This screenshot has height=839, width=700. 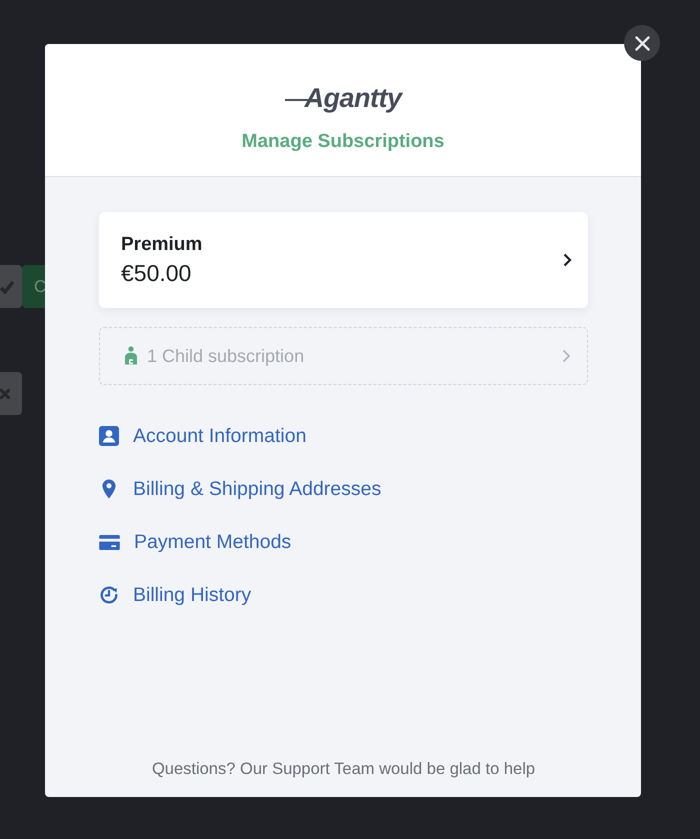 I want to click on nav-link: Account Information, so click(x=202, y=436).